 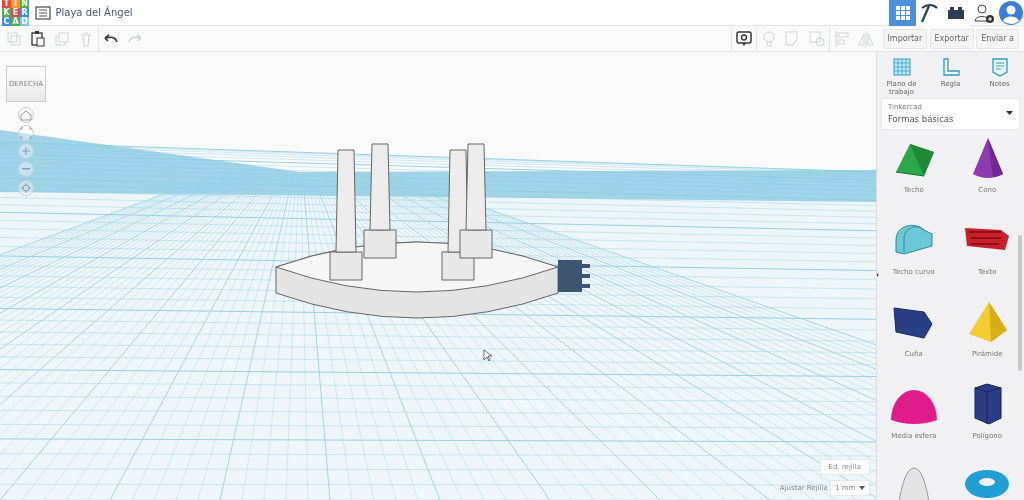 I want to click on mirror-icon, so click(x=866, y=38).